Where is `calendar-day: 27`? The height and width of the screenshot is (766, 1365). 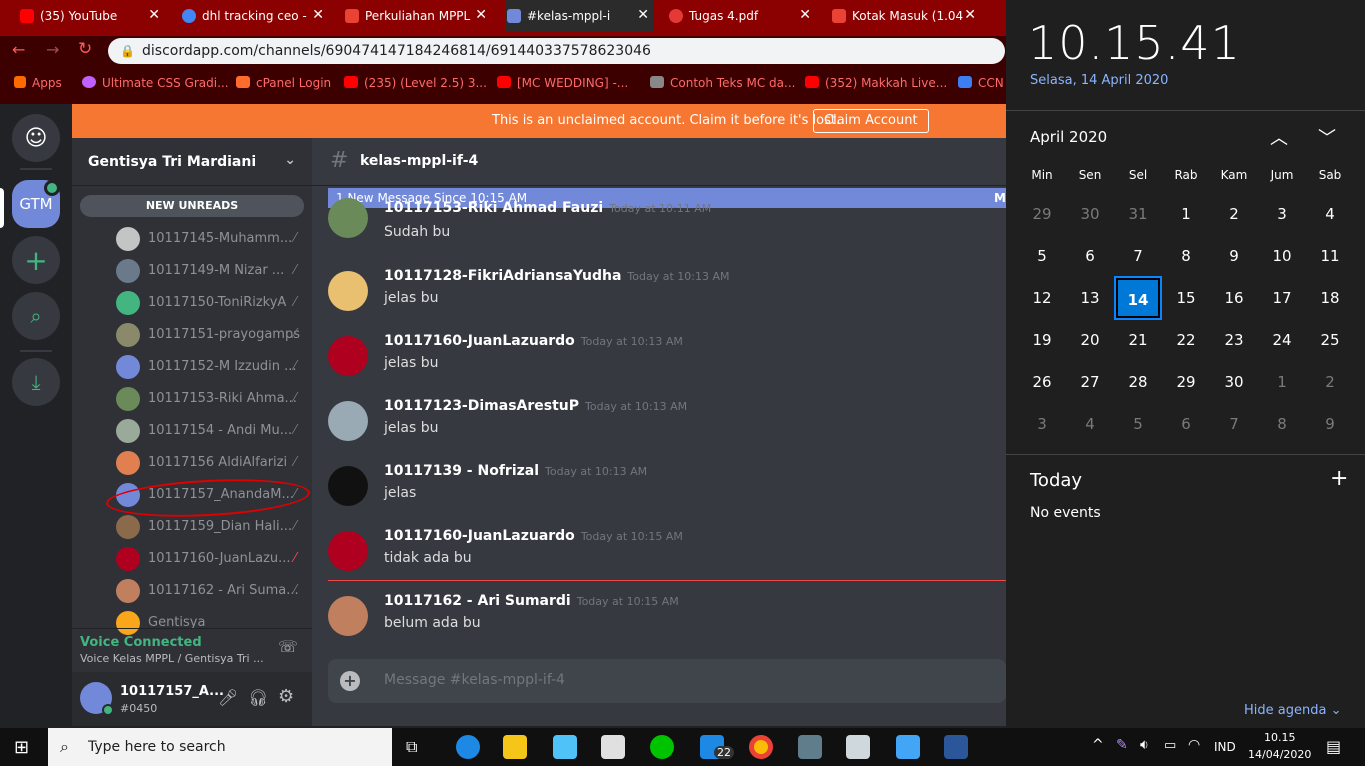 calendar-day: 27 is located at coordinates (1090, 382).